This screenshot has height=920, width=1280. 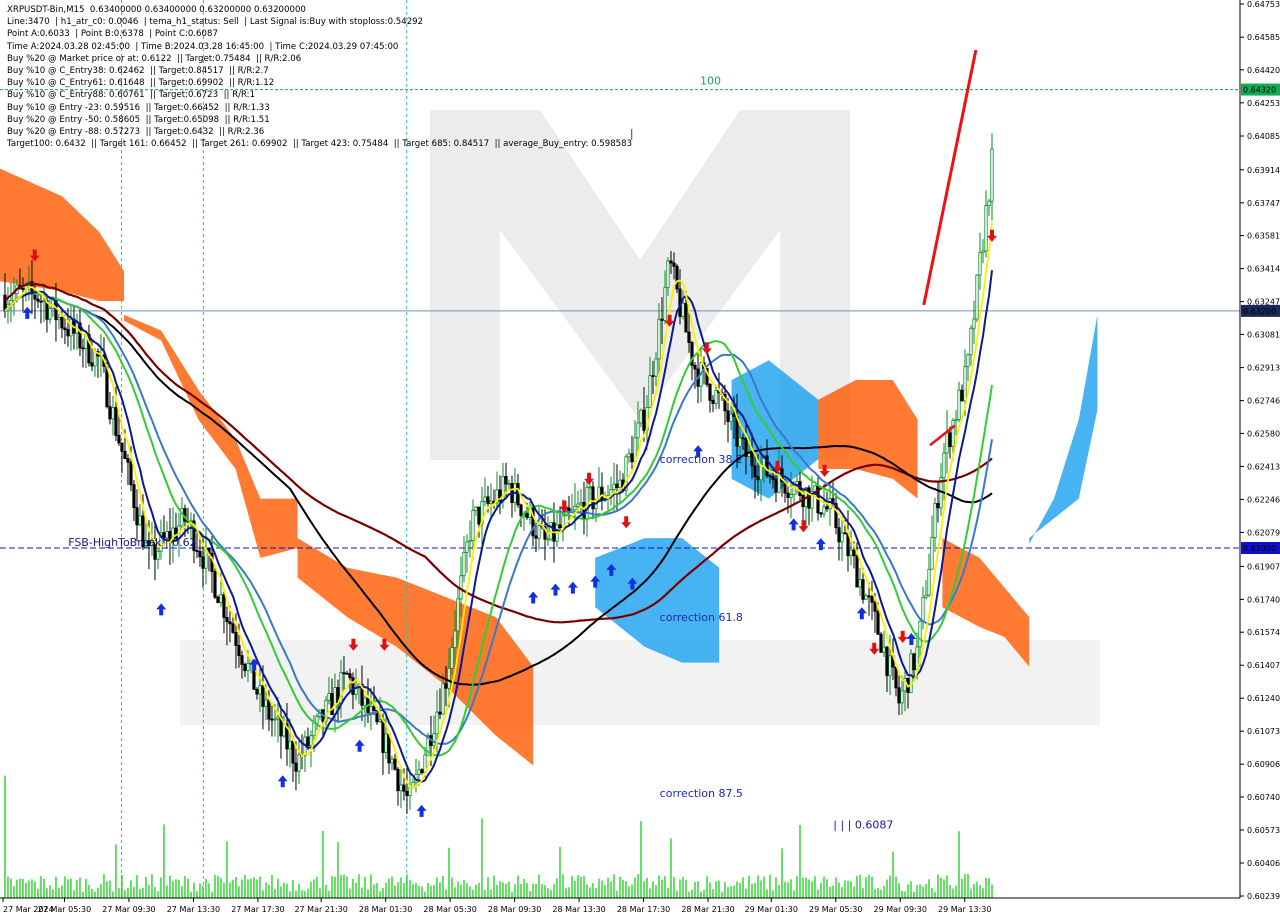 I want to click on y-tick-label: 0.64753, so click(x=1263, y=4).